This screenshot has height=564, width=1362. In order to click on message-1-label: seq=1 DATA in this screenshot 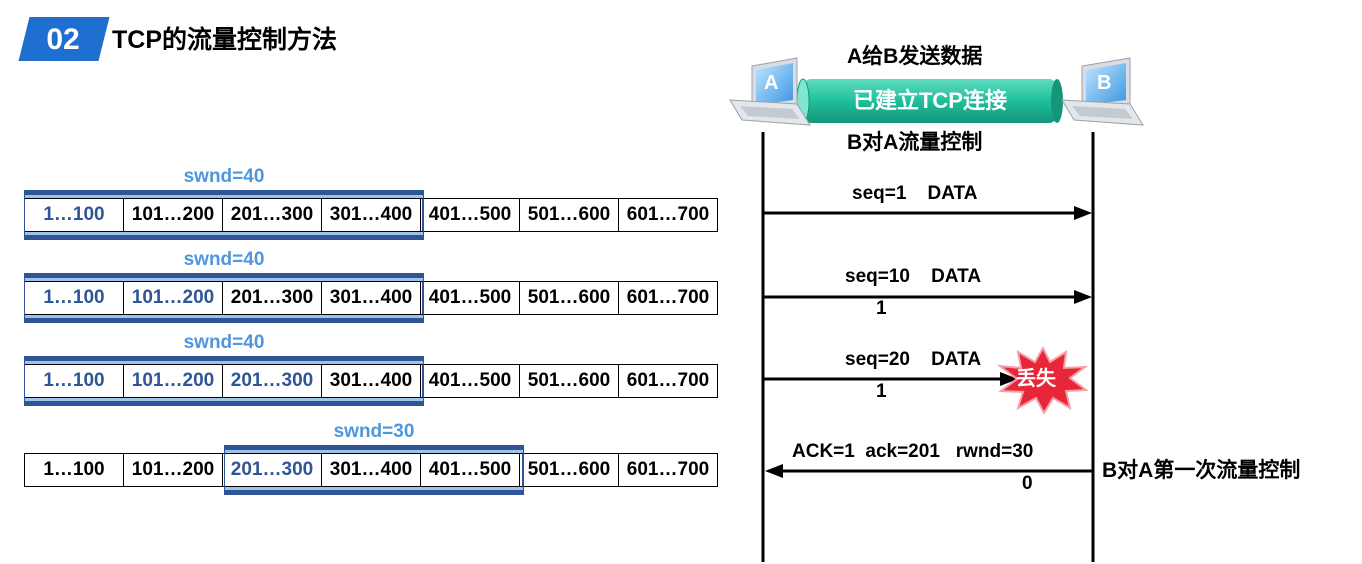, I will do `click(915, 193)`.